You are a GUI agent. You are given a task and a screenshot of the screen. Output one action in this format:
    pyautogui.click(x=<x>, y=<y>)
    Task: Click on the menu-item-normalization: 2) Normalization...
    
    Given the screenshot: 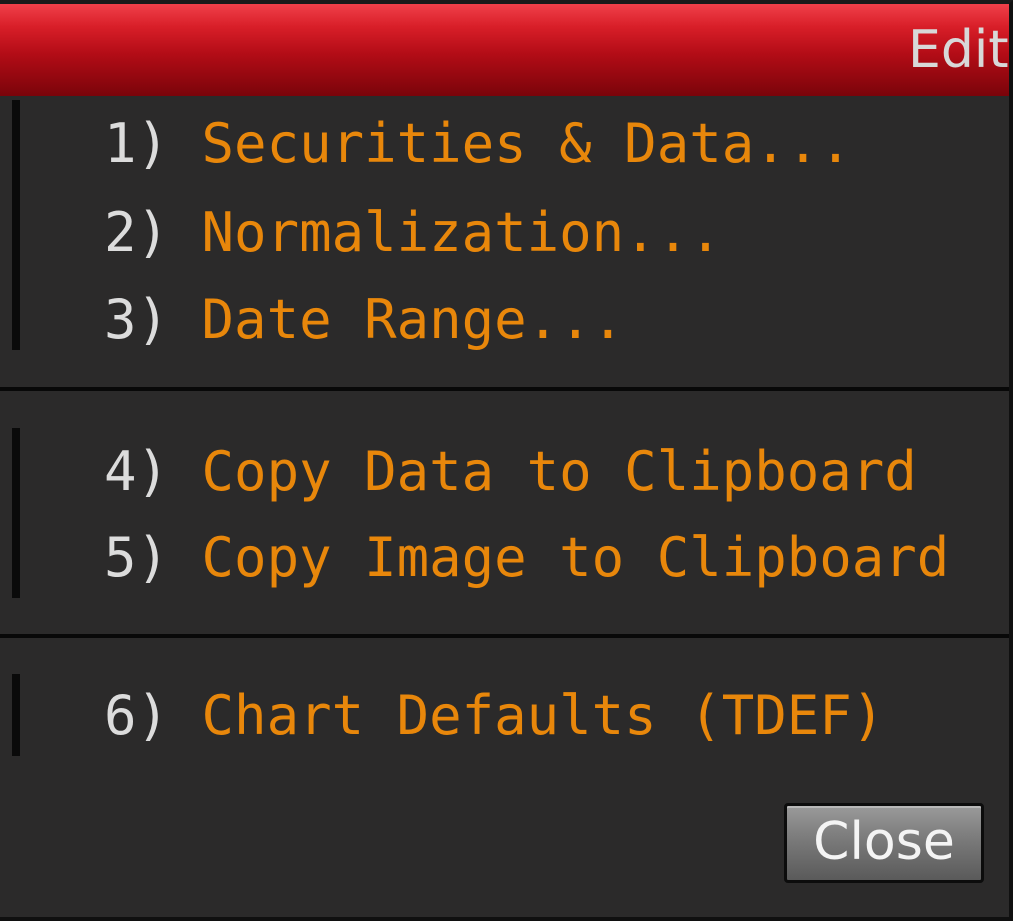 What is the action you would take?
    pyautogui.click(x=413, y=233)
    